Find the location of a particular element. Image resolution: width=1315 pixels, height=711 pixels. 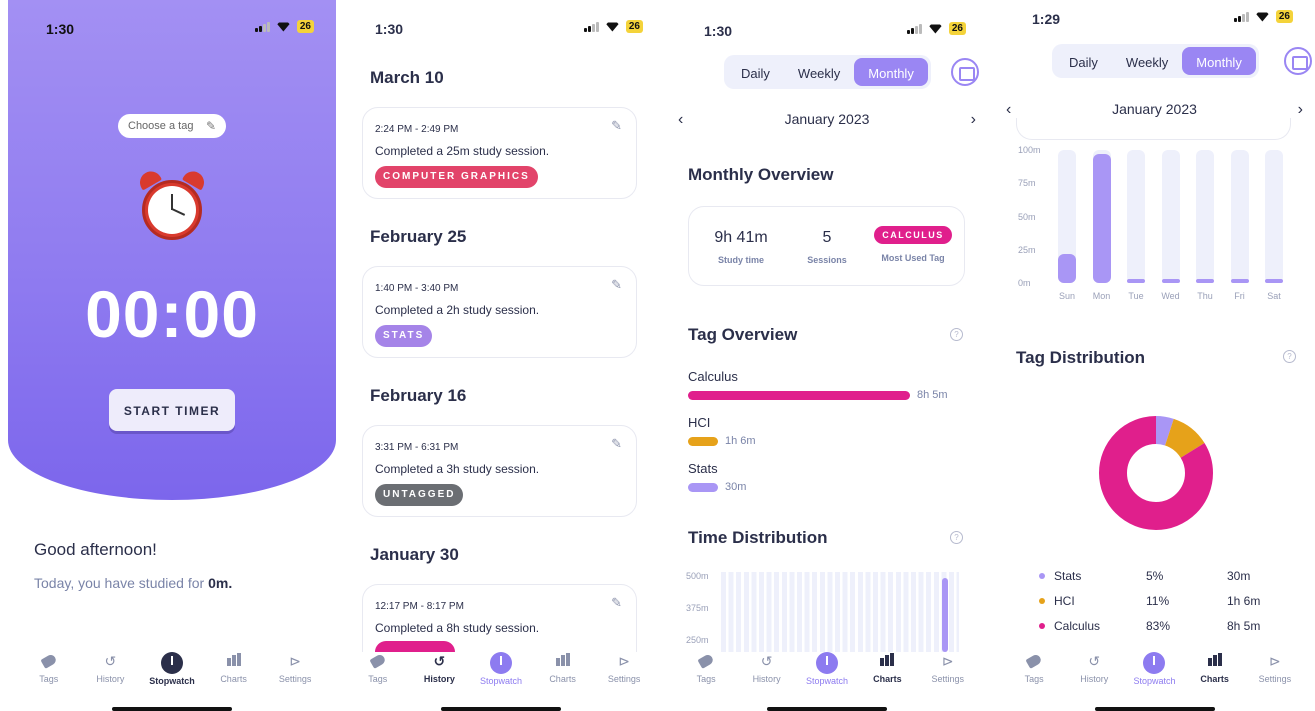

y-tick-label: 75m is located at coordinates (1027, 183).